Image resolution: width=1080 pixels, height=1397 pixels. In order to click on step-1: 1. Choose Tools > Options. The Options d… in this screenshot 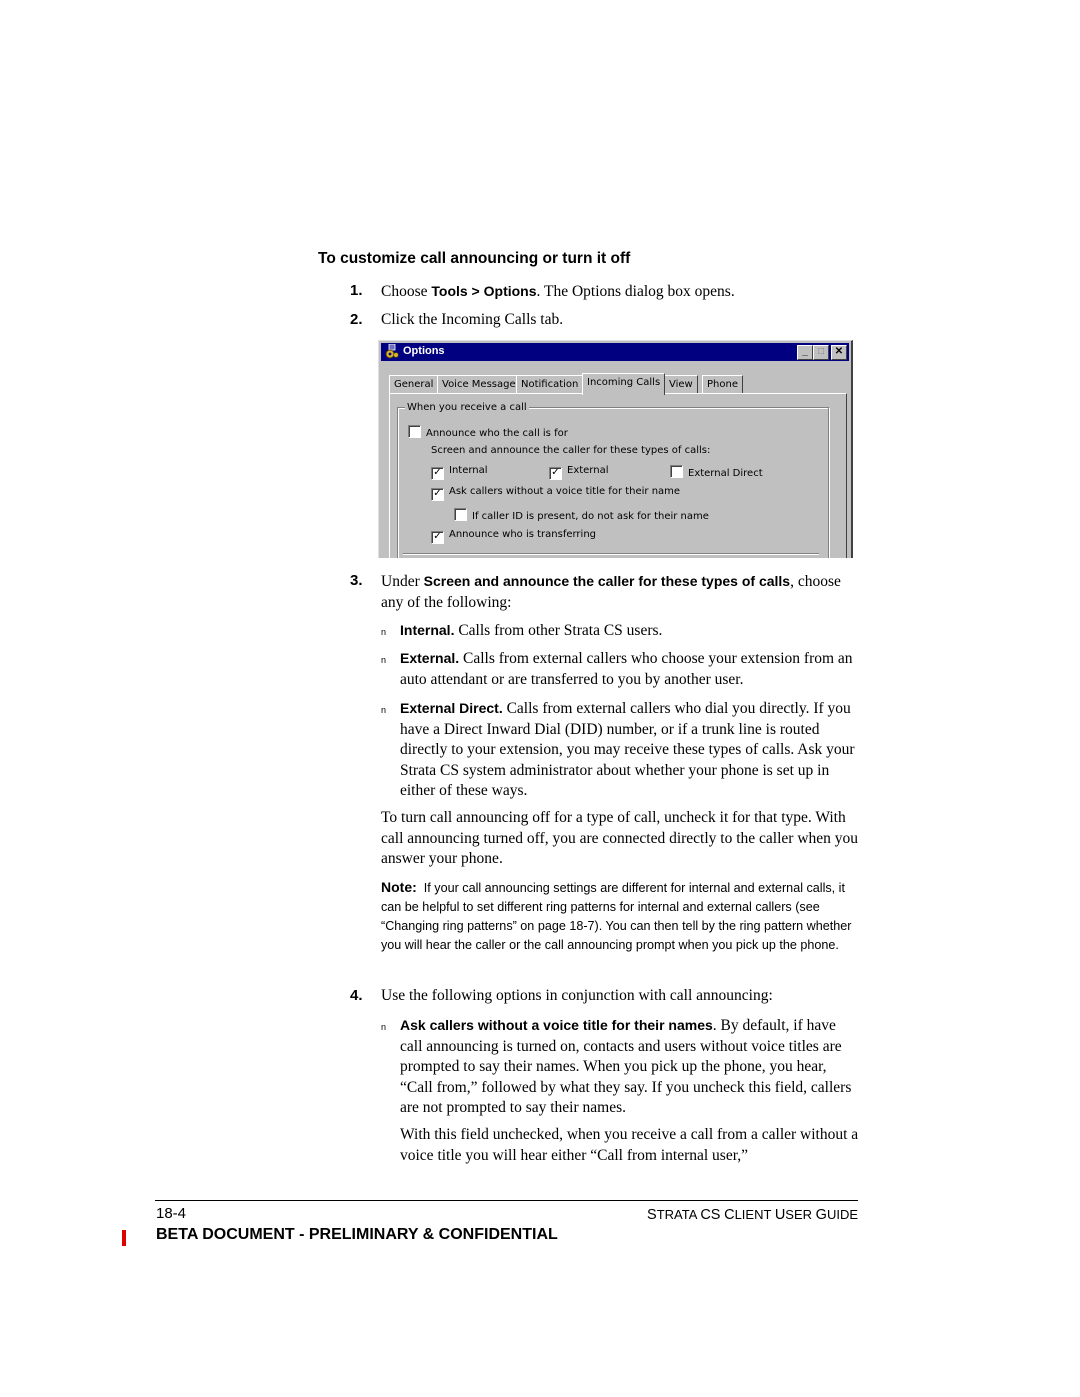, I will do `click(605, 292)`.